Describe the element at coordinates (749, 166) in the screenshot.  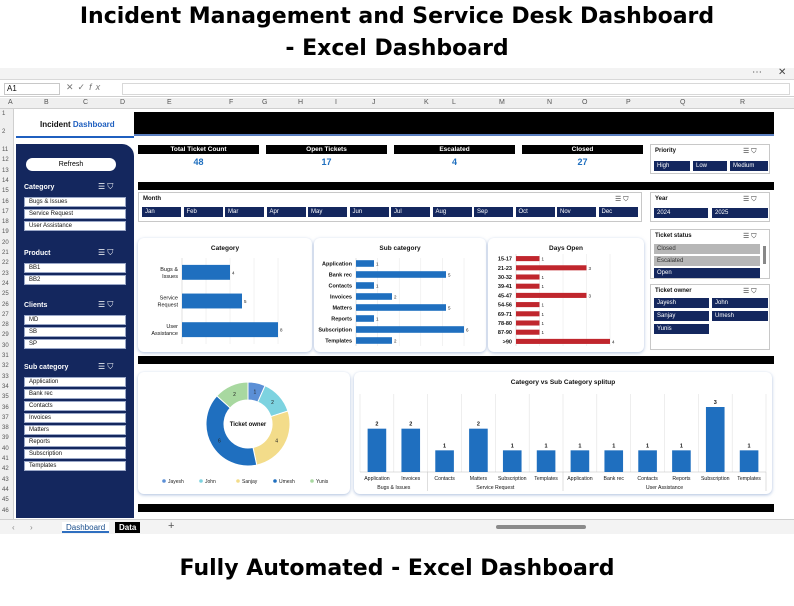
I see `priority-chip: Medium` at that location.